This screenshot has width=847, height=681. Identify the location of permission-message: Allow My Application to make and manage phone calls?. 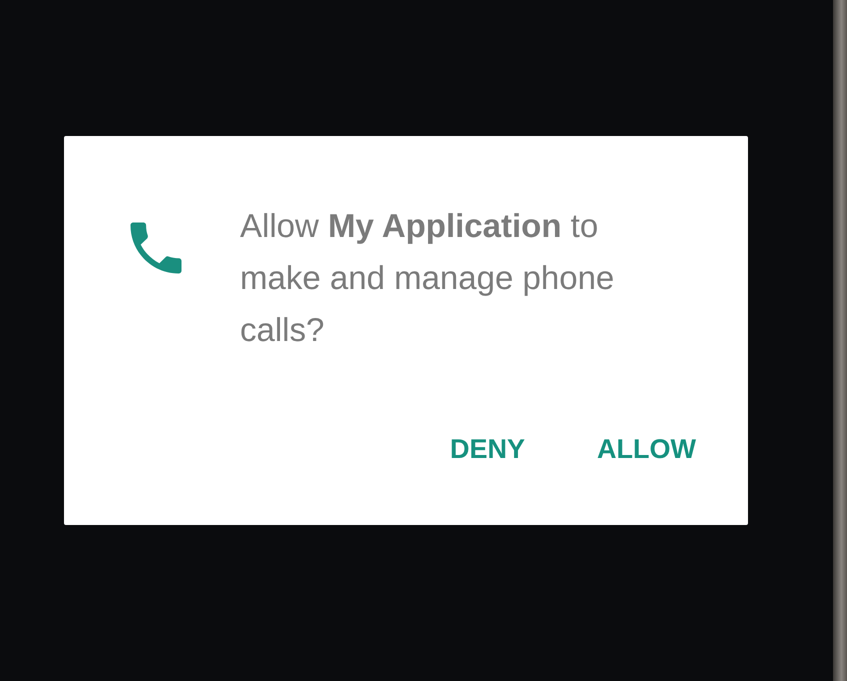
(428, 278).